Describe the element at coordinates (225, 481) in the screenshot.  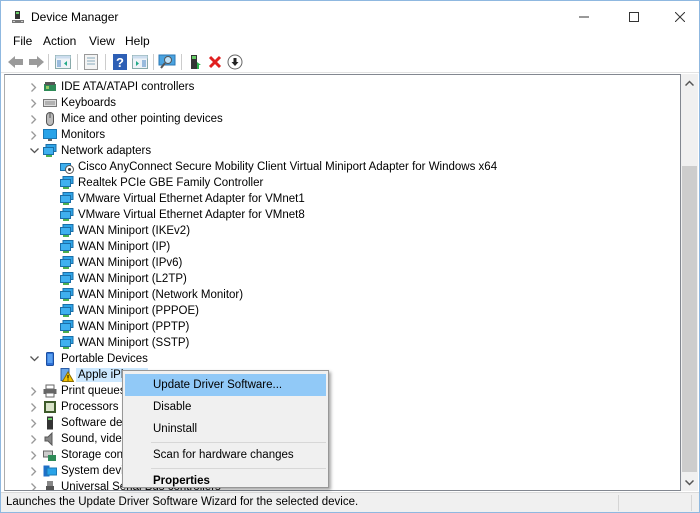
I see `menu-item-properties: Properties` at that location.